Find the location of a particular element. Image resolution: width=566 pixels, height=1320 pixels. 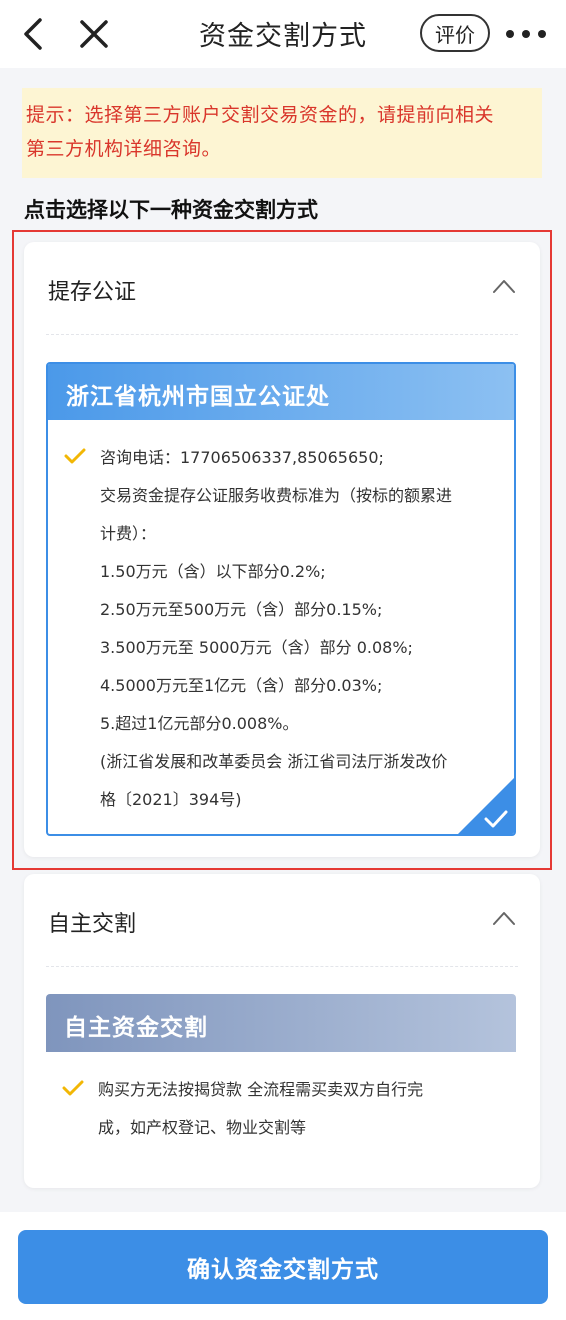

confirm-delivery-method-button: 确认资金交割方式 is located at coordinates (283, 1267).